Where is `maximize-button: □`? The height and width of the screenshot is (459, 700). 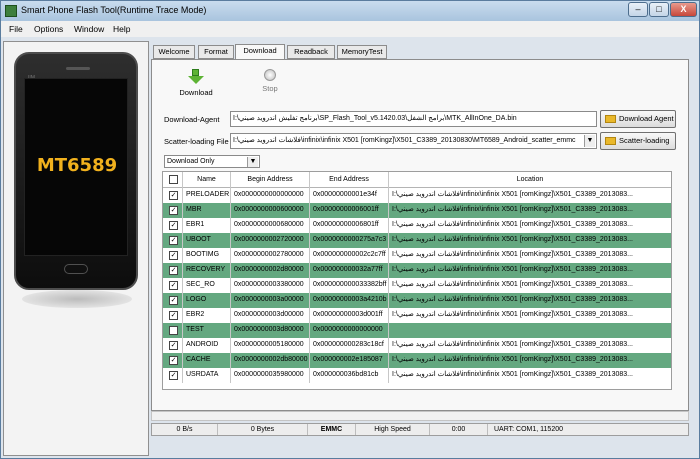
maximize-button: □ is located at coordinates (659, 9).